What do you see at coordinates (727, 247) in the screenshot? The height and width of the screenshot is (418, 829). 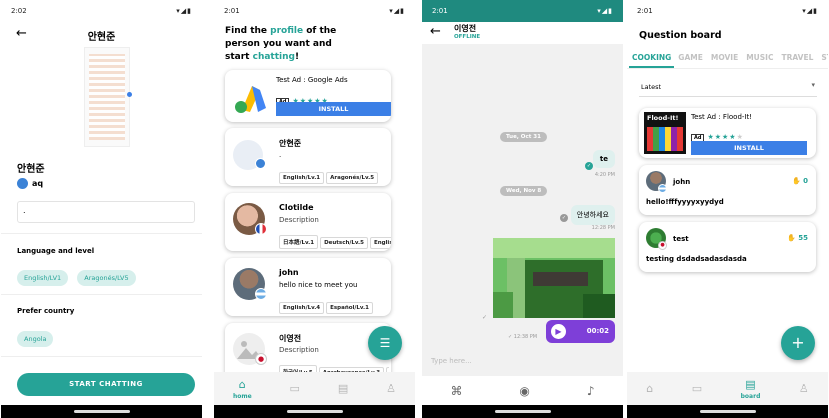 I see `question-post: ● test ✋ 55 testing dsdadsadasdasda` at bounding box center [727, 247].